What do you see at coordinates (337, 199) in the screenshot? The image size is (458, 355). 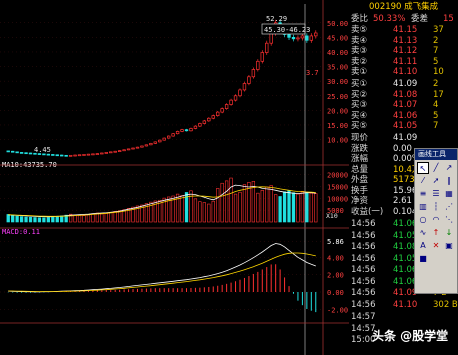 I see `volume-tick-label: 10000` at bounding box center [337, 199].